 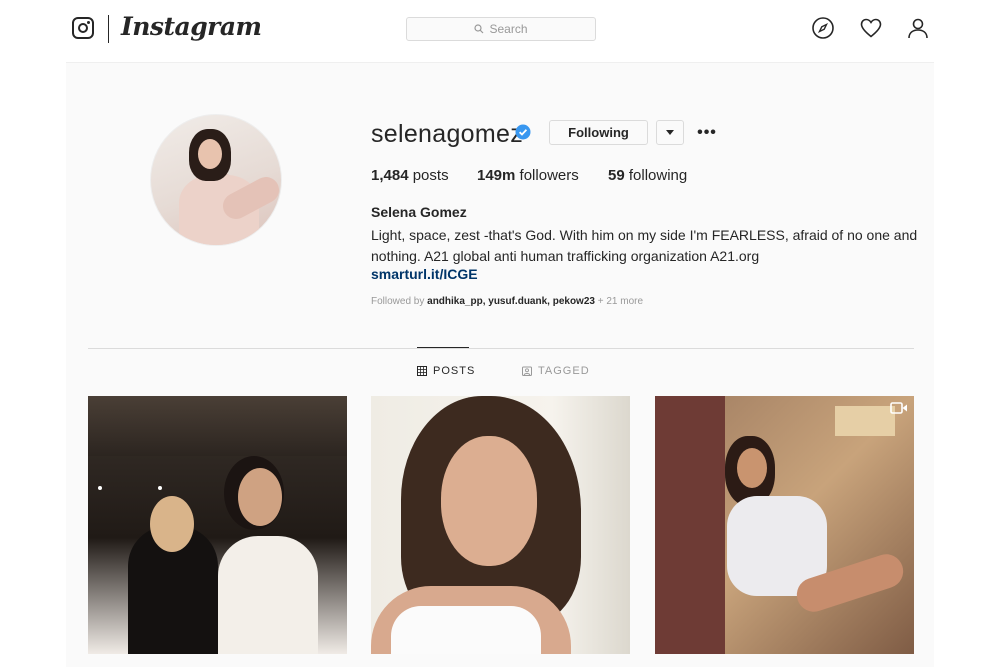 I want to click on active-tab-indicator, so click(x=443, y=347).